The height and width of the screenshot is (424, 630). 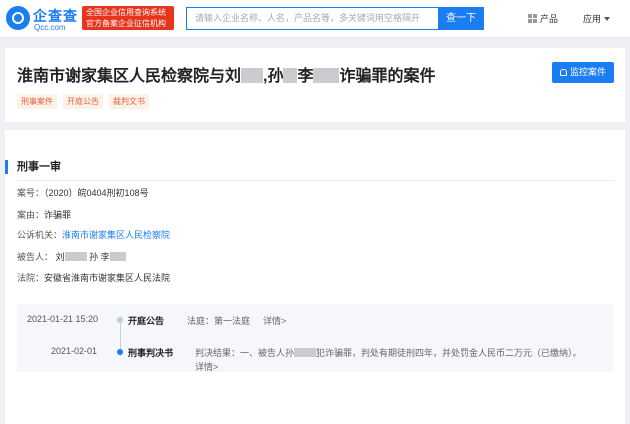 I want to click on case-number-row: 案号：（2020）皖0404刑初108号, so click(x=83, y=192).